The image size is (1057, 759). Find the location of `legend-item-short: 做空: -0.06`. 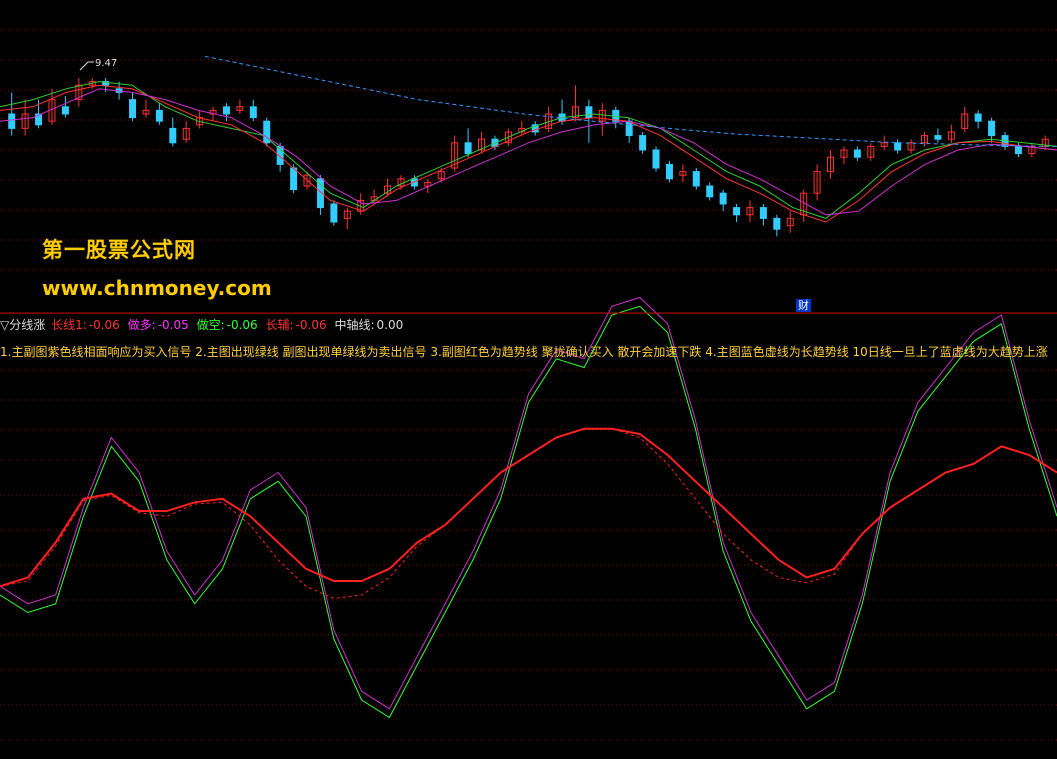

legend-item-short: 做空: -0.06 is located at coordinates (230, 325).